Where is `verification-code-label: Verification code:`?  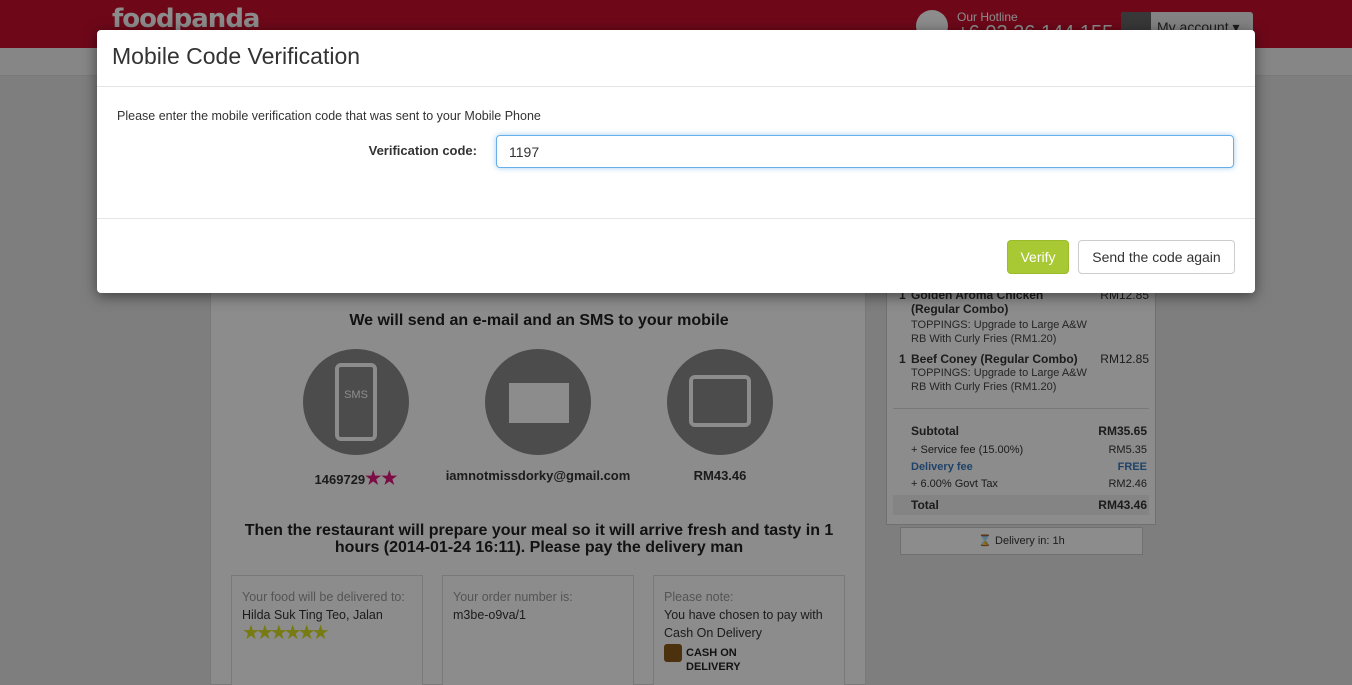 verification-code-label: Verification code: is located at coordinates (422, 150).